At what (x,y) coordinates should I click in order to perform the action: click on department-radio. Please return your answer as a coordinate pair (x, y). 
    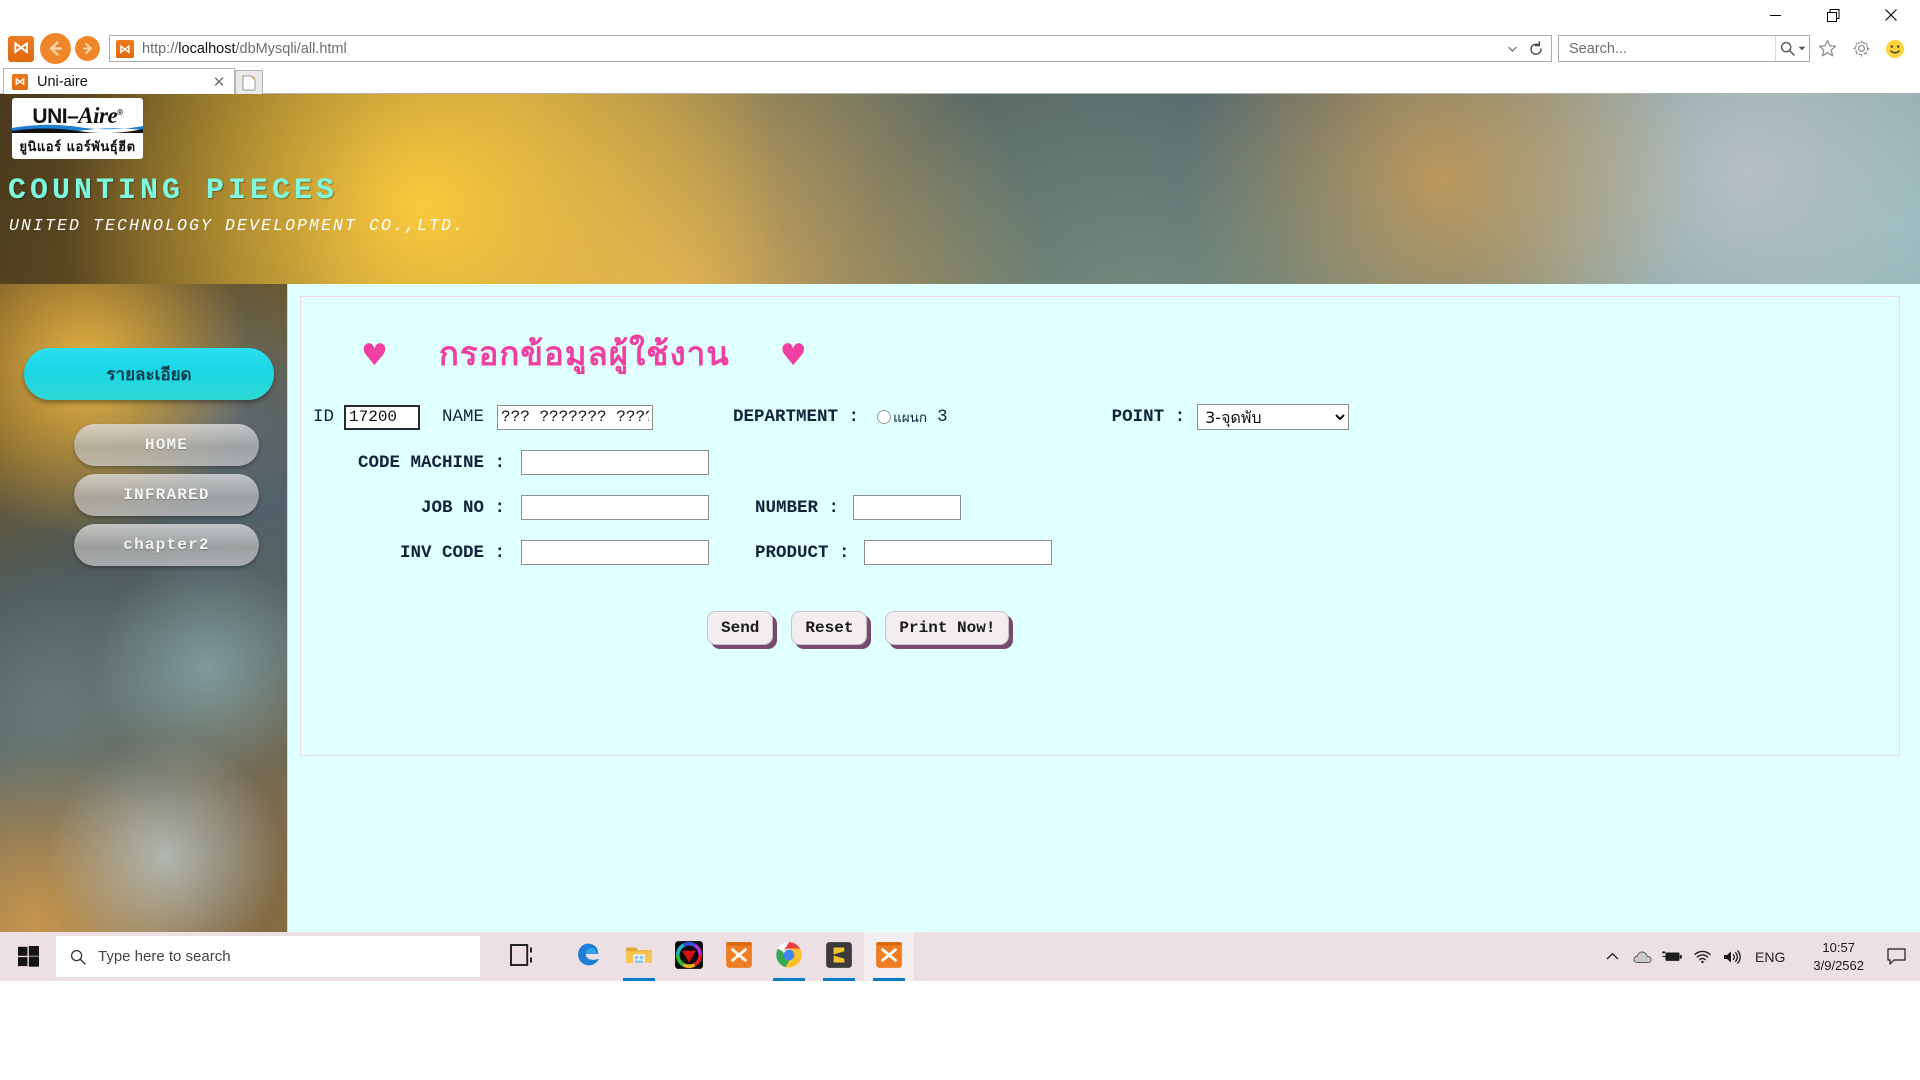
    Looking at the image, I should click on (884, 417).